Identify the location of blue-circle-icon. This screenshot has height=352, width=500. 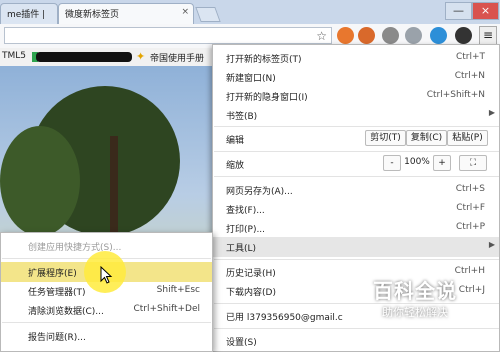
(438, 35).